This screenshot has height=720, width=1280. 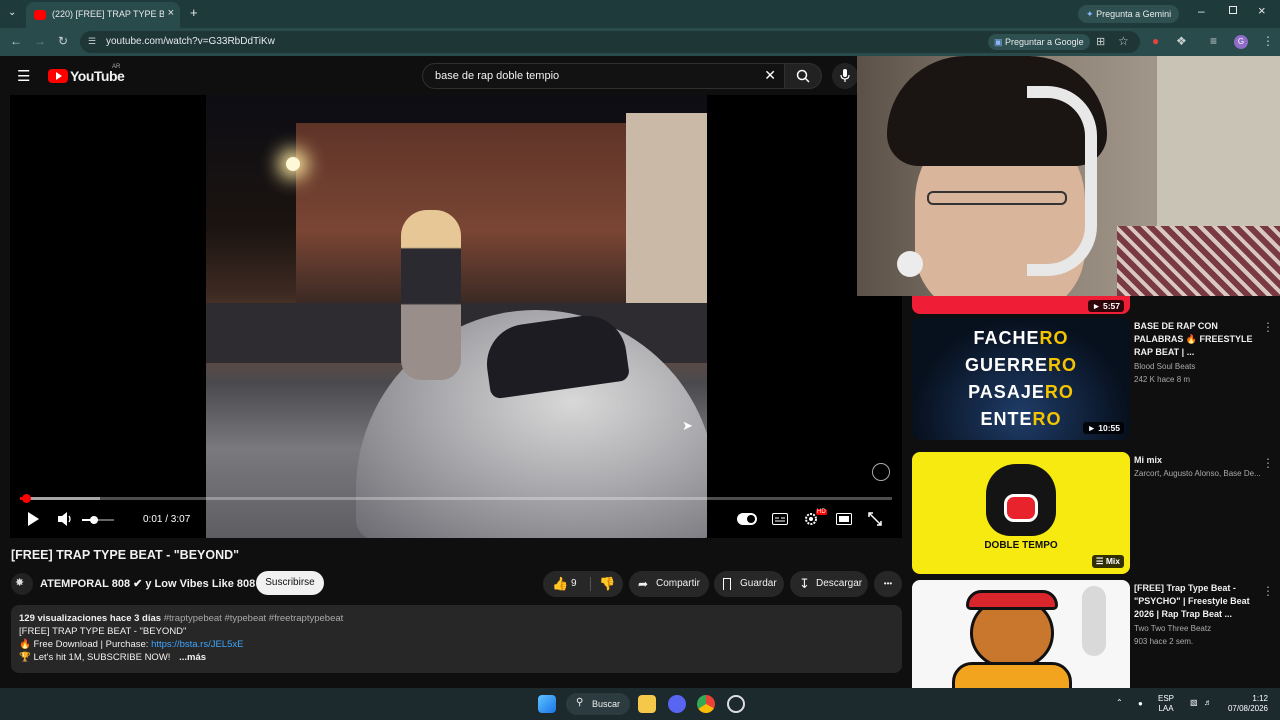 What do you see at coordinates (829, 584) in the screenshot?
I see `download-button: ↧ Descargar` at bounding box center [829, 584].